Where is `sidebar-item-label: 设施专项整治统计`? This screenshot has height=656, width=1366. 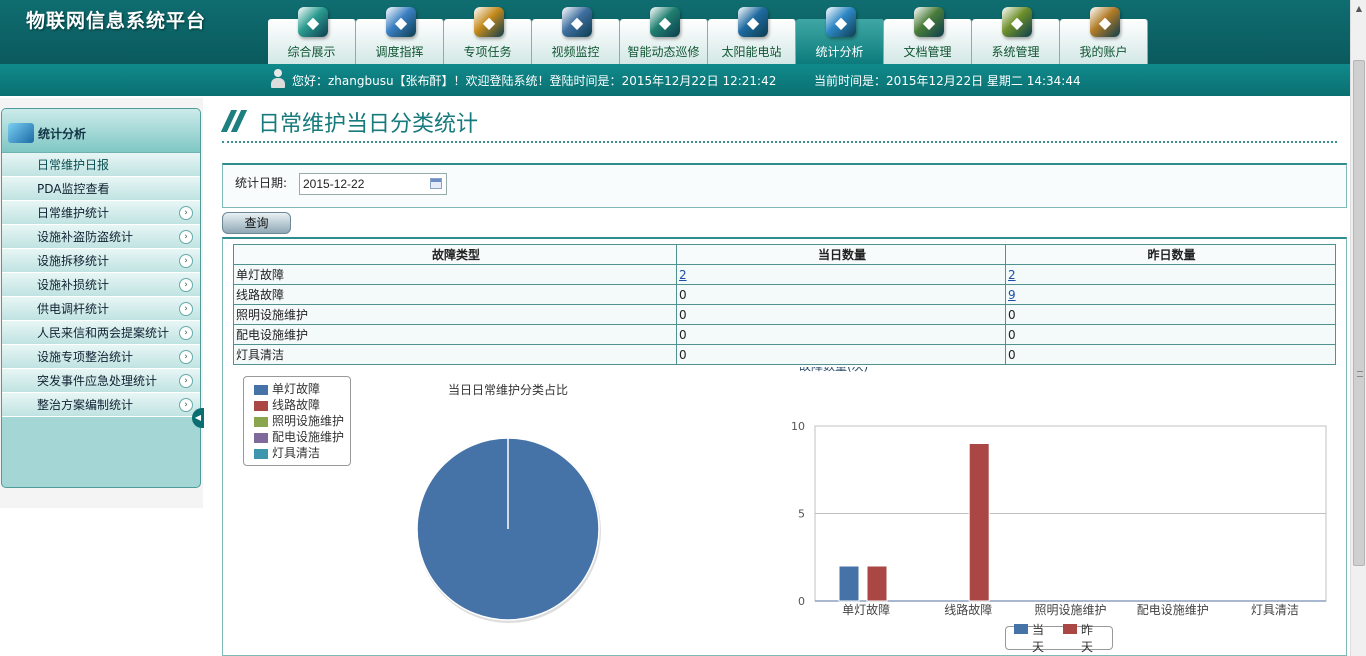 sidebar-item-label: 设施专项整治统计 is located at coordinates (85, 357).